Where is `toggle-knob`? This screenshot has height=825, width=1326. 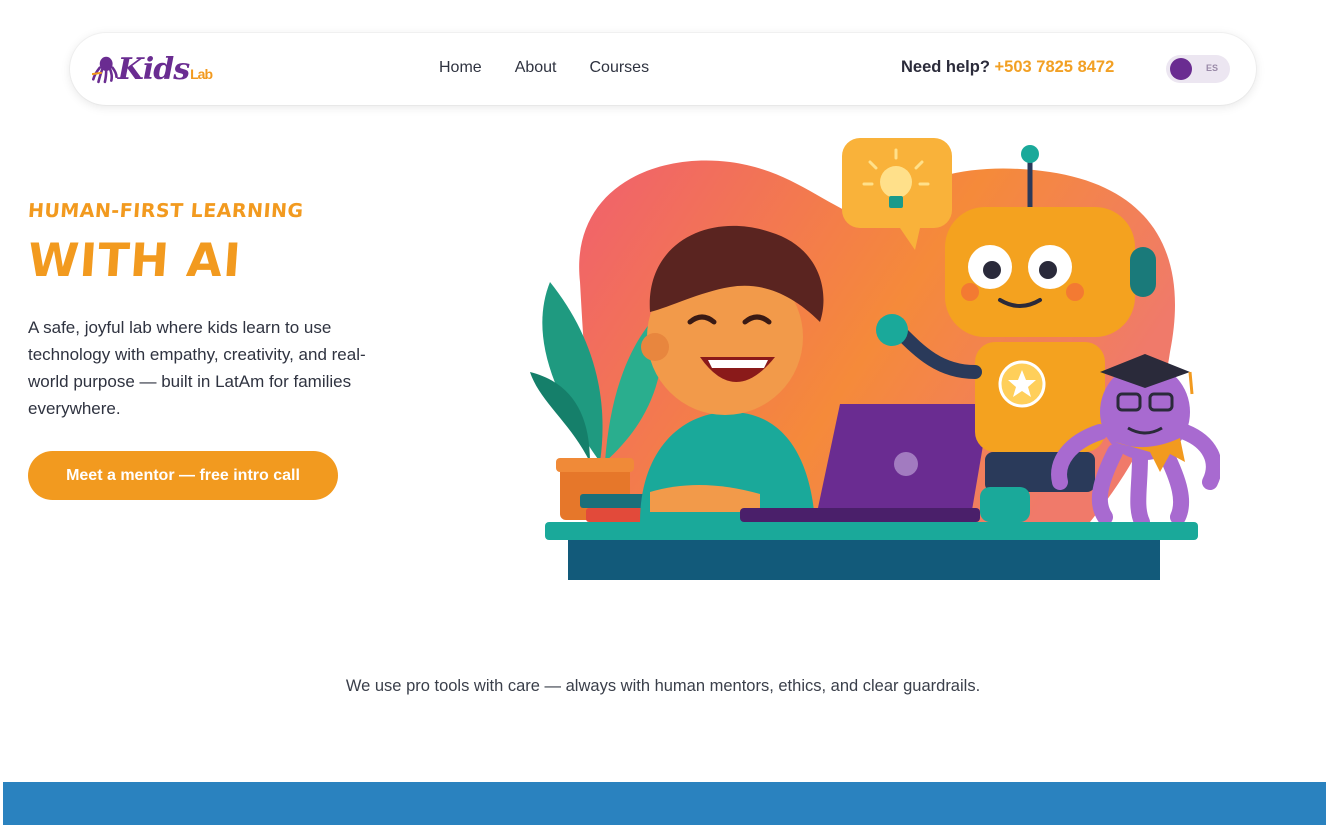 toggle-knob is located at coordinates (1181, 69).